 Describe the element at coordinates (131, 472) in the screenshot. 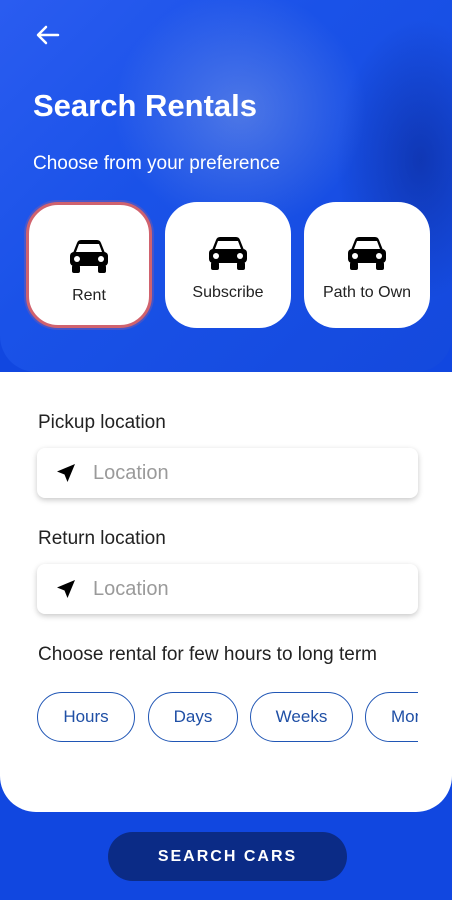

I see `pickup-location-placeholder: Location` at that location.